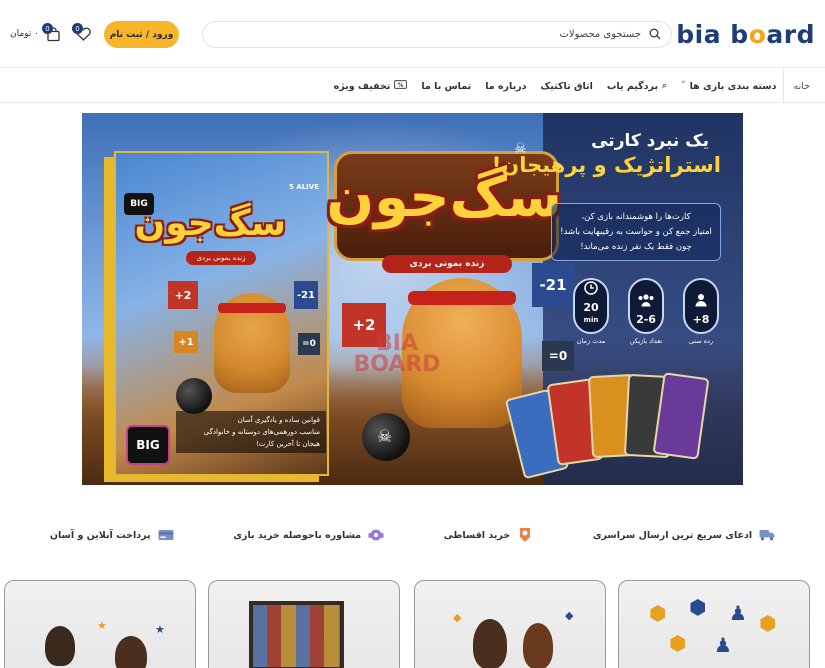 The height and width of the screenshot is (668, 825). What do you see at coordinates (77, 28) in the screenshot?
I see `wishlist-count-badge: 0` at bounding box center [77, 28].